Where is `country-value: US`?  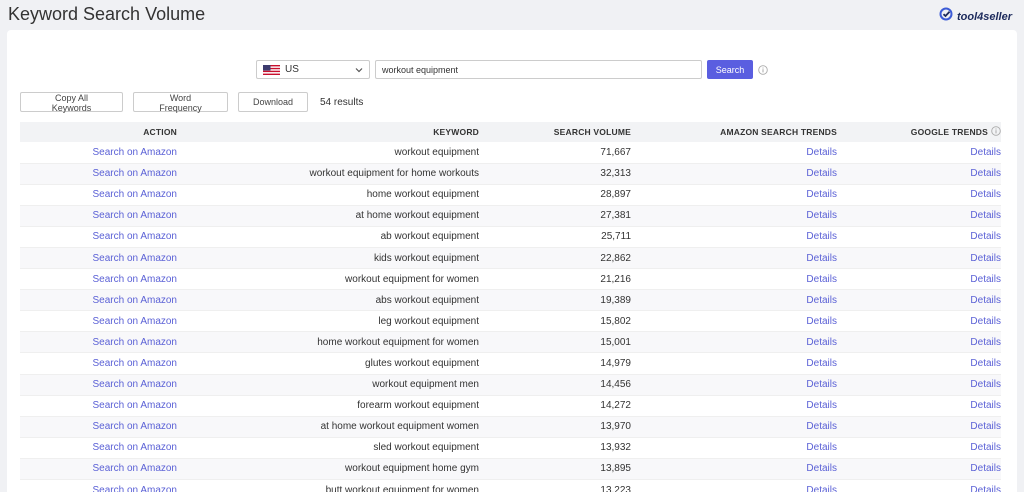
country-value: US is located at coordinates (292, 69).